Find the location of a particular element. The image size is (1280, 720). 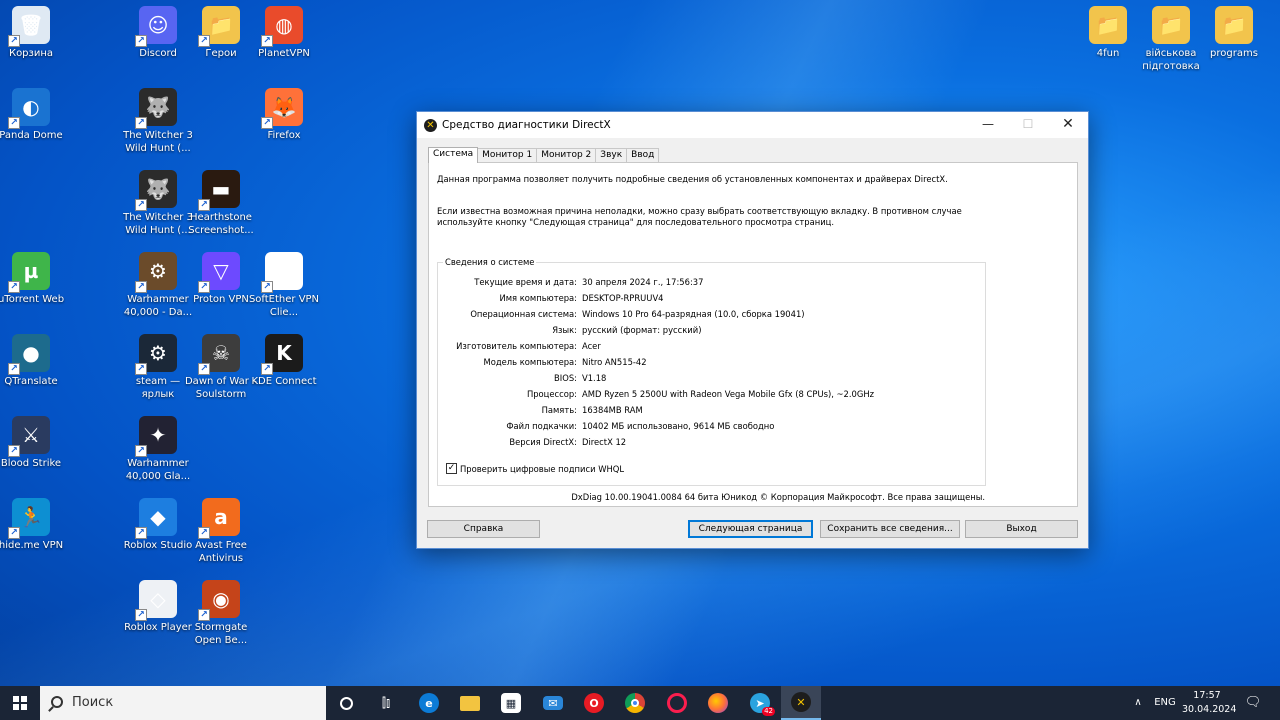

planetvpn-icon: ◍ ↗ is located at coordinates (282, 26).